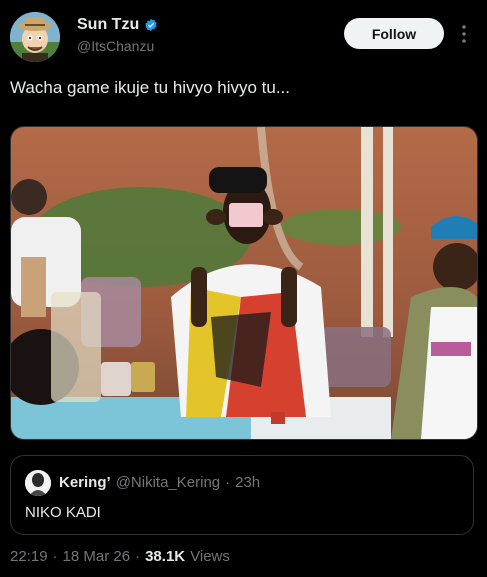  What do you see at coordinates (97, 556) in the screenshot?
I see `tweet-date: 18 Mar 26` at bounding box center [97, 556].